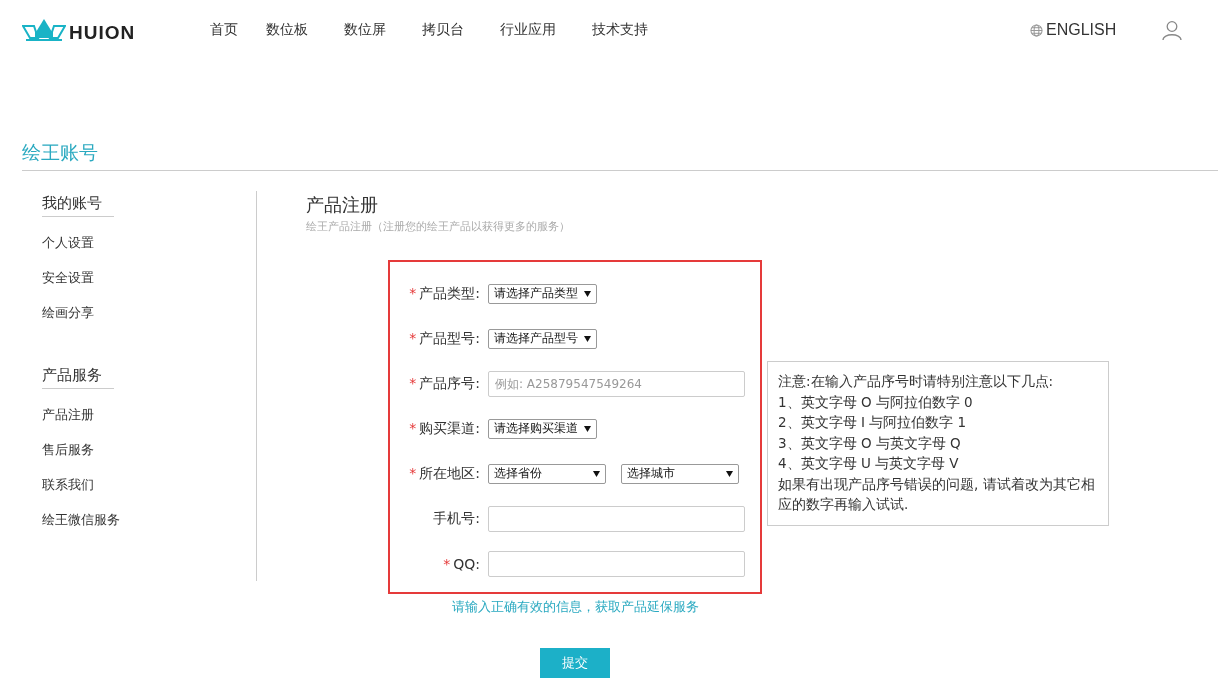 This screenshot has width=1218, height=690. I want to click on nav-link: 技术支持, so click(620, 30).